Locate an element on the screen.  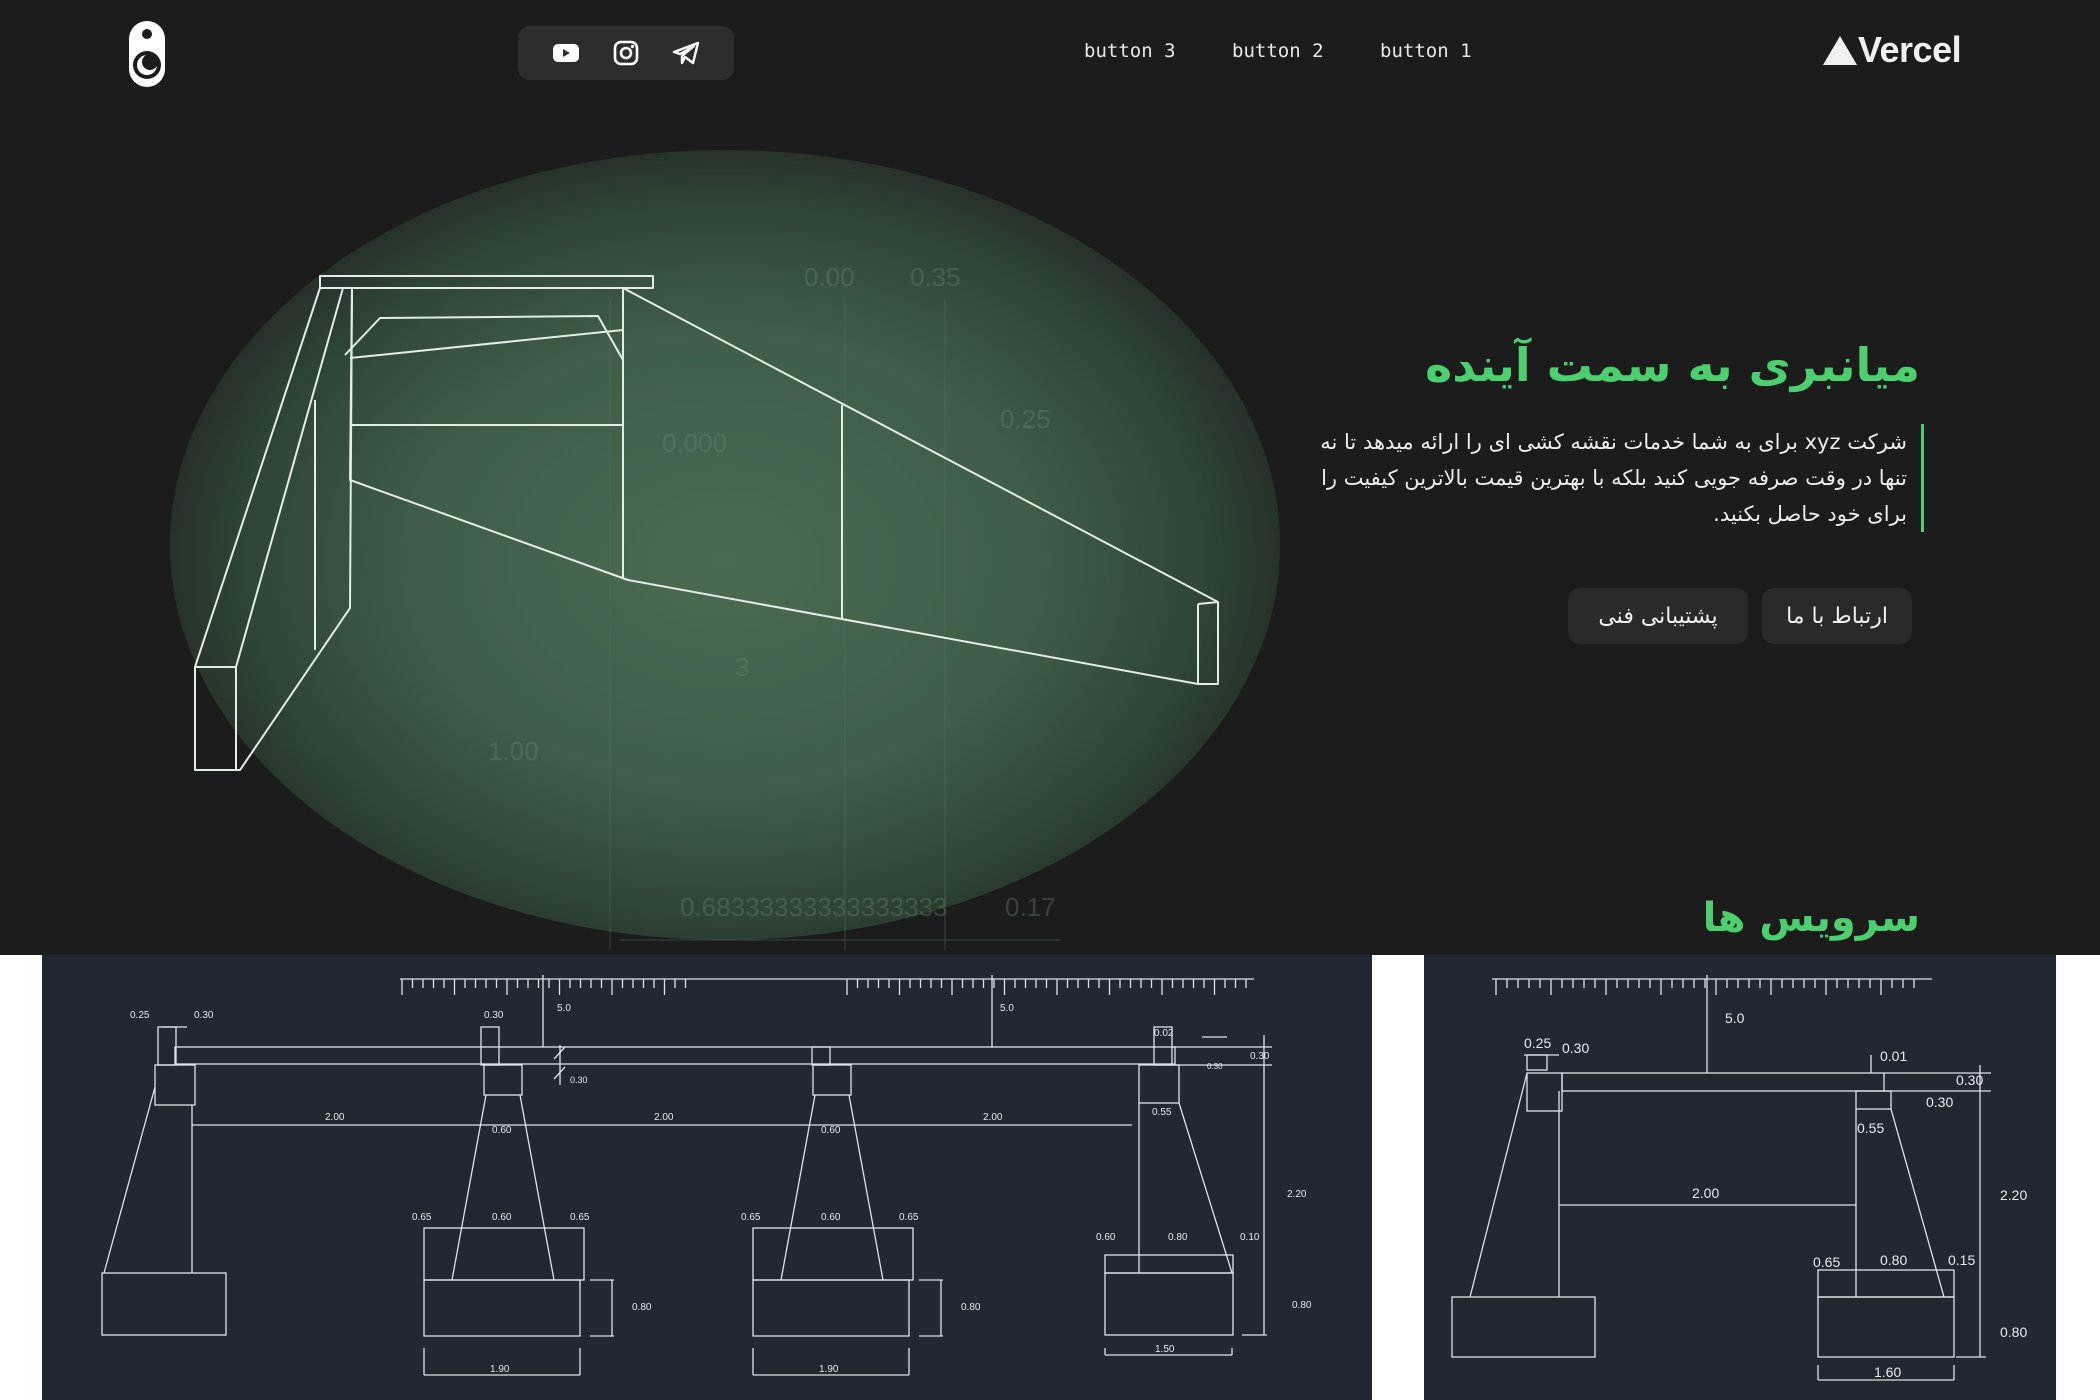
logo is located at coordinates (147, 54).